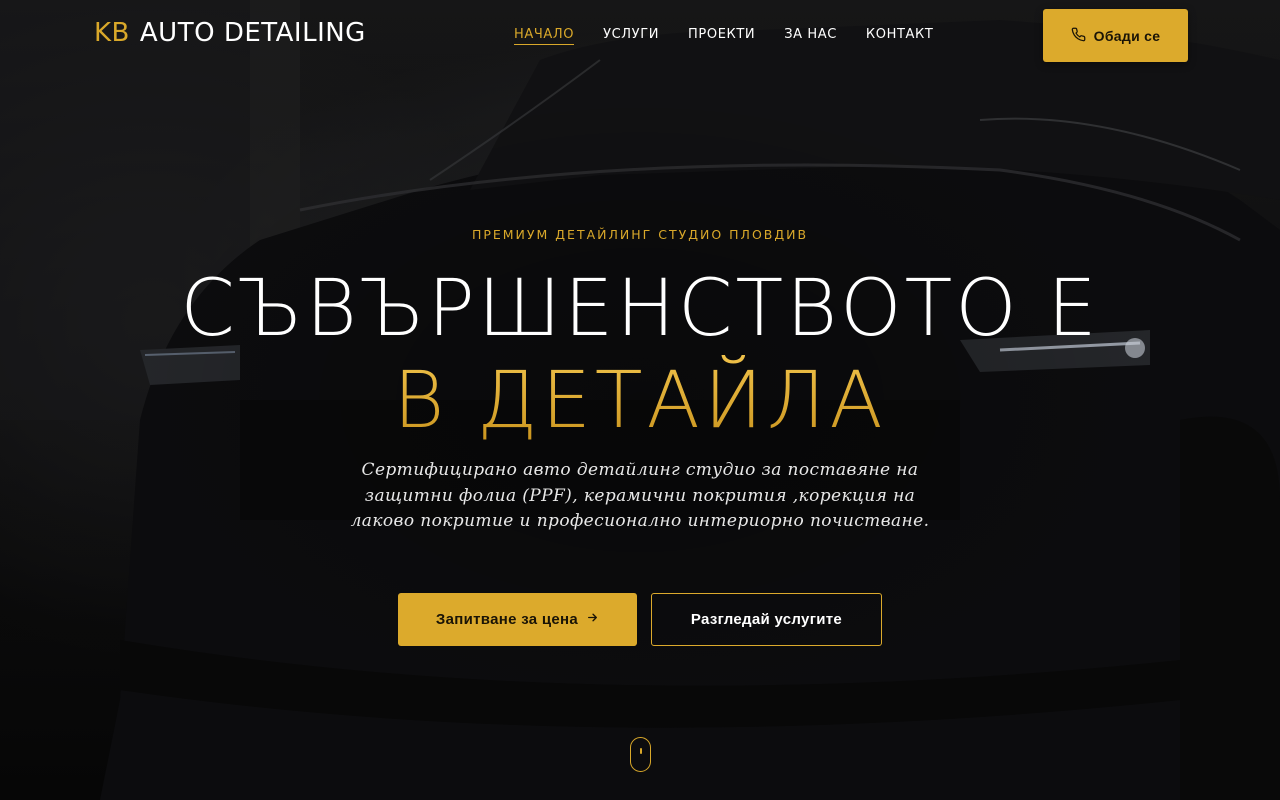 Image resolution: width=1280 pixels, height=800 pixels. I want to click on site-logo: KB AUTO DETAILING, so click(230, 33).